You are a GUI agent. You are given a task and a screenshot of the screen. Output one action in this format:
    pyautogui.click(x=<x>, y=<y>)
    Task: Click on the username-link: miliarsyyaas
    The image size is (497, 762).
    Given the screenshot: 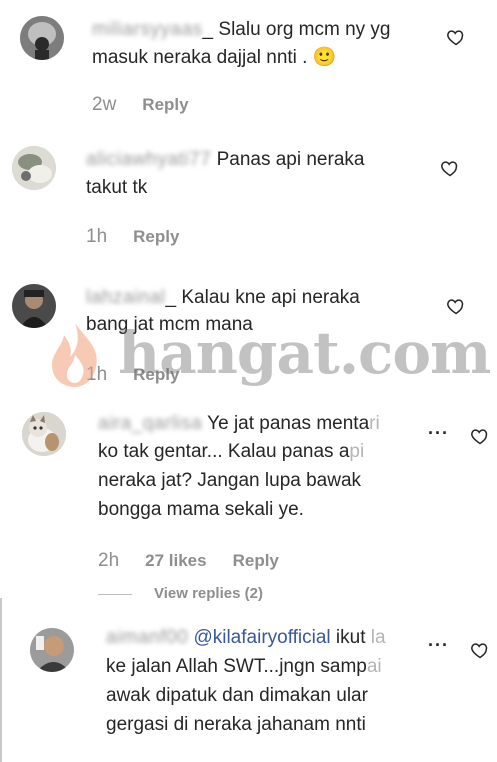 What is the action you would take?
    pyautogui.click(x=147, y=30)
    